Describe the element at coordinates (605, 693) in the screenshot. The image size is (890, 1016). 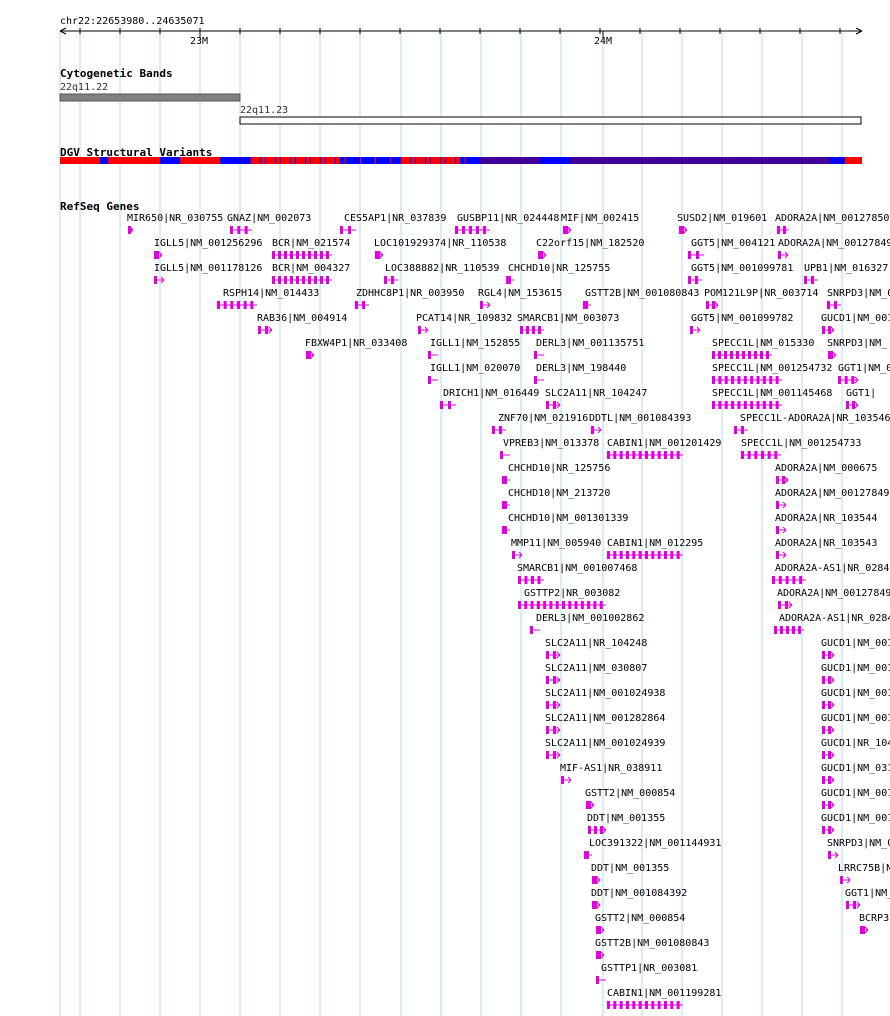
I see `gene-label: SLC2A11|NM_001024938` at that location.